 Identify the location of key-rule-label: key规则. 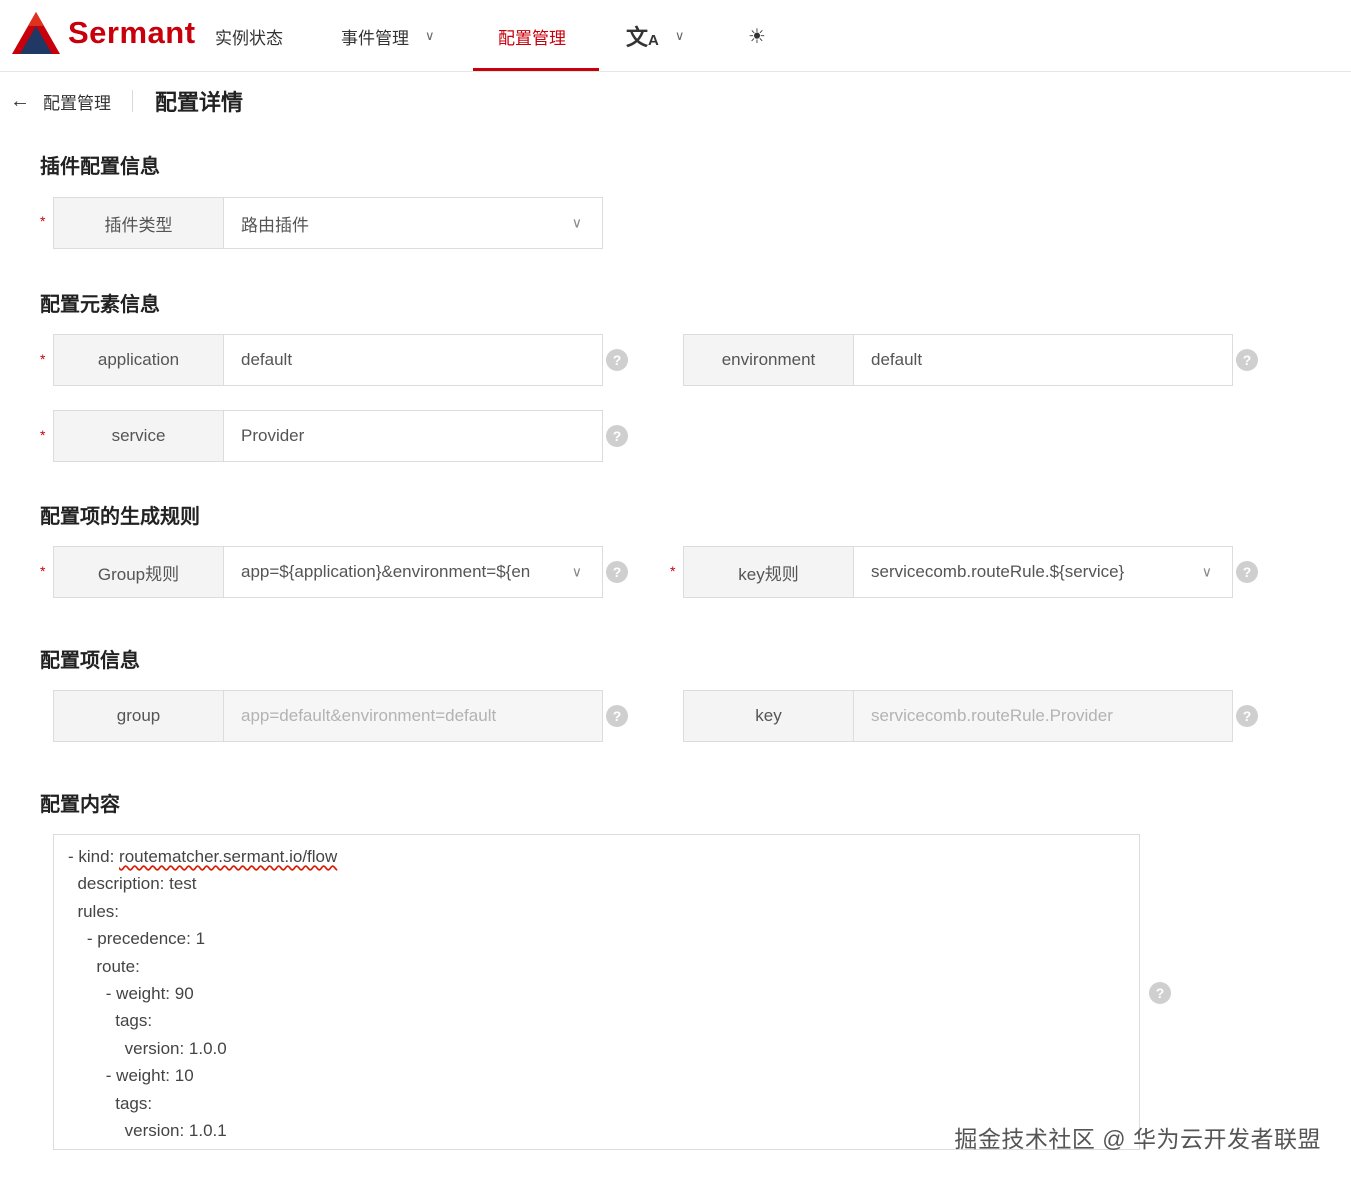
(769, 572).